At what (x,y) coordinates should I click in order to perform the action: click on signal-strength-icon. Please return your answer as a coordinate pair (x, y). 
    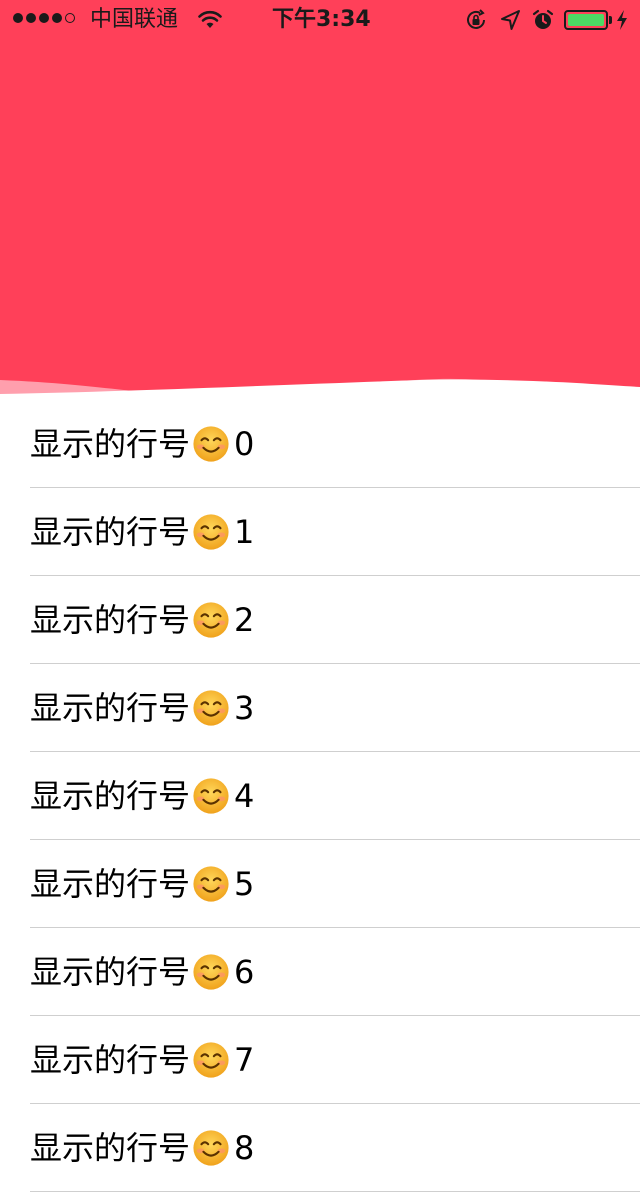
    Looking at the image, I should click on (44, 18).